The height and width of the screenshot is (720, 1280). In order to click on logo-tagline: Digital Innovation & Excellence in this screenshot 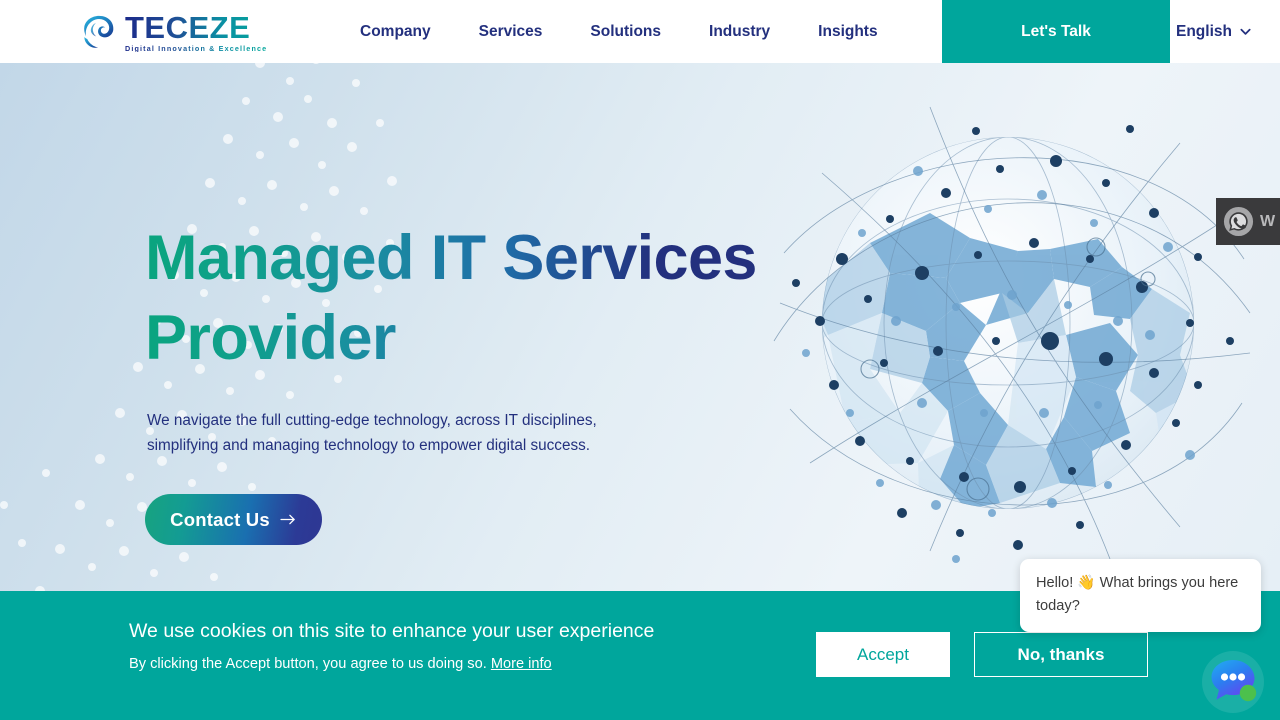, I will do `click(196, 48)`.